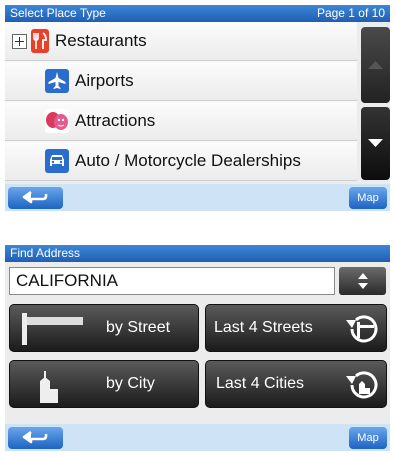 This screenshot has height=456, width=395. I want to click on title-bar: Select Place Type Page 1 of 10, so click(197, 13).